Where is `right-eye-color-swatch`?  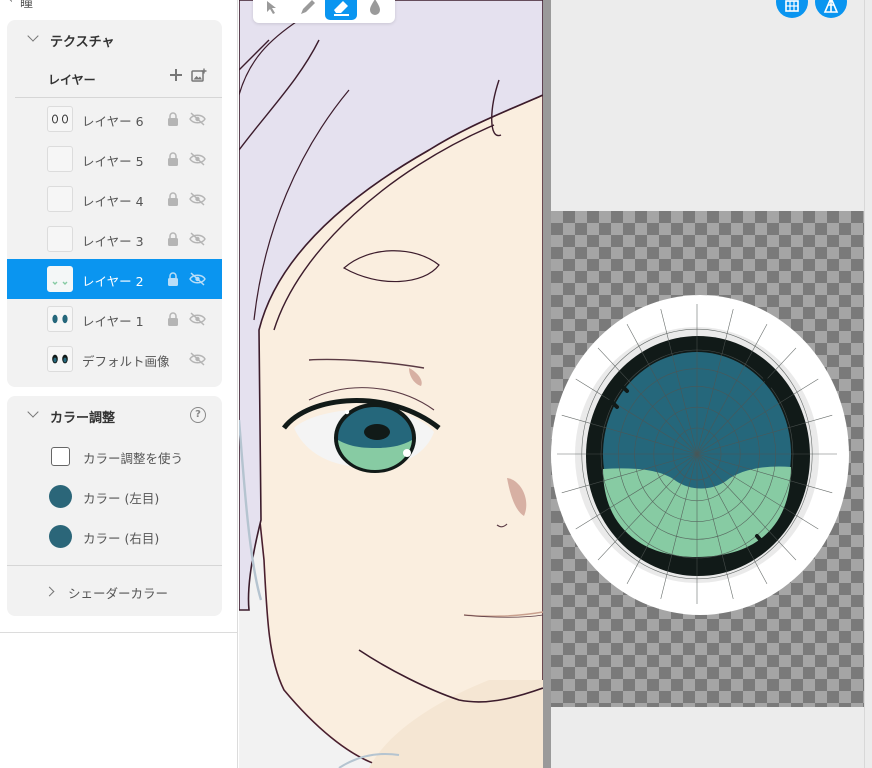 right-eye-color-swatch is located at coordinates (60, 536).